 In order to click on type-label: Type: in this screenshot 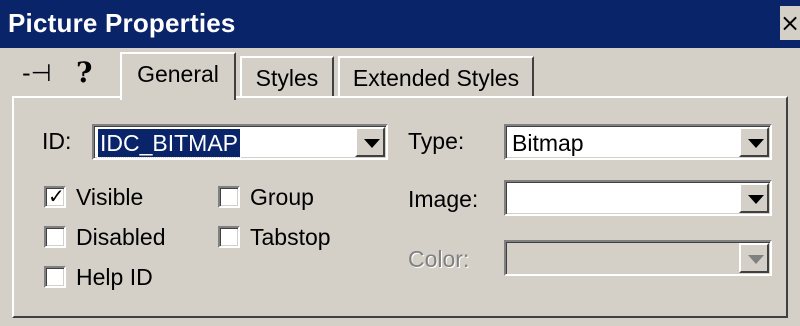, I will do `click(436, 141)`.